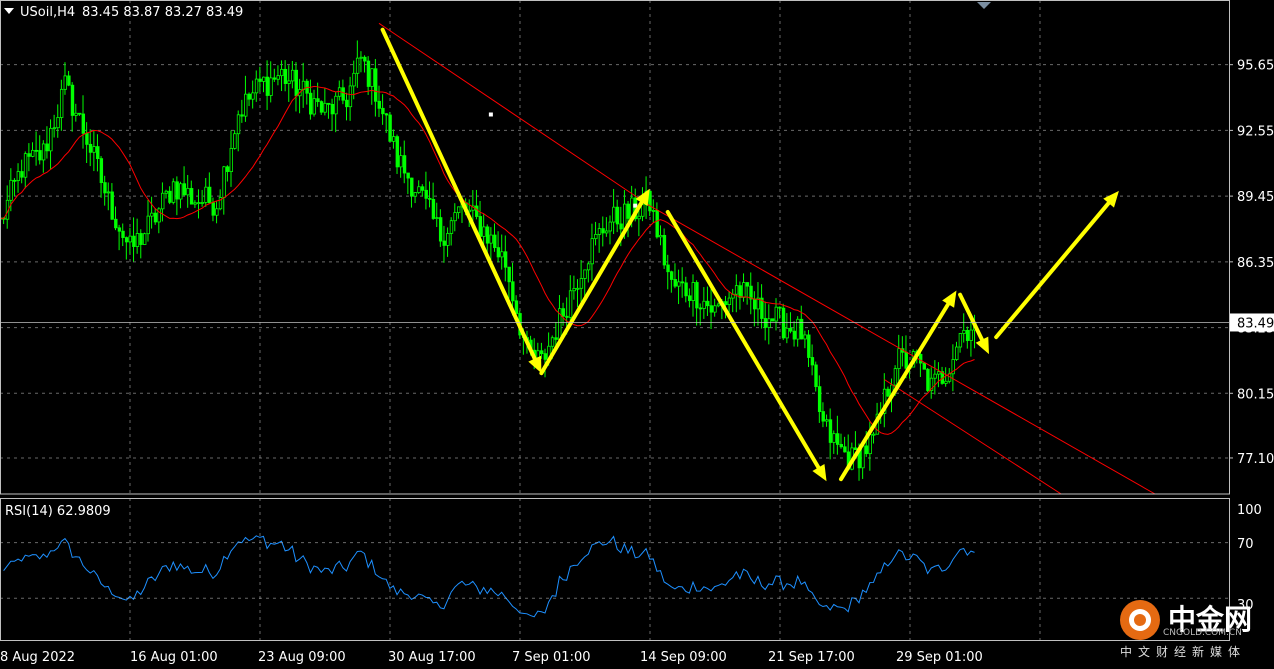 This screenshot has height=669, width=1274. What do you see at coordinates (9, 11) in the screenshot?
I see `dropdown-triangle-icon` at bounding box center [9, 11].